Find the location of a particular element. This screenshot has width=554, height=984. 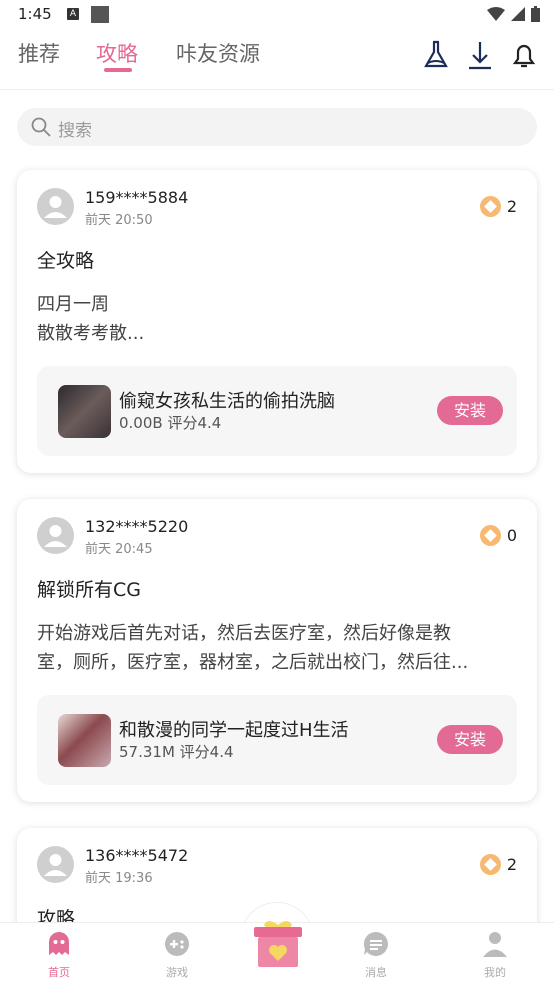

battery-icon is located at coordinates (535, 14).